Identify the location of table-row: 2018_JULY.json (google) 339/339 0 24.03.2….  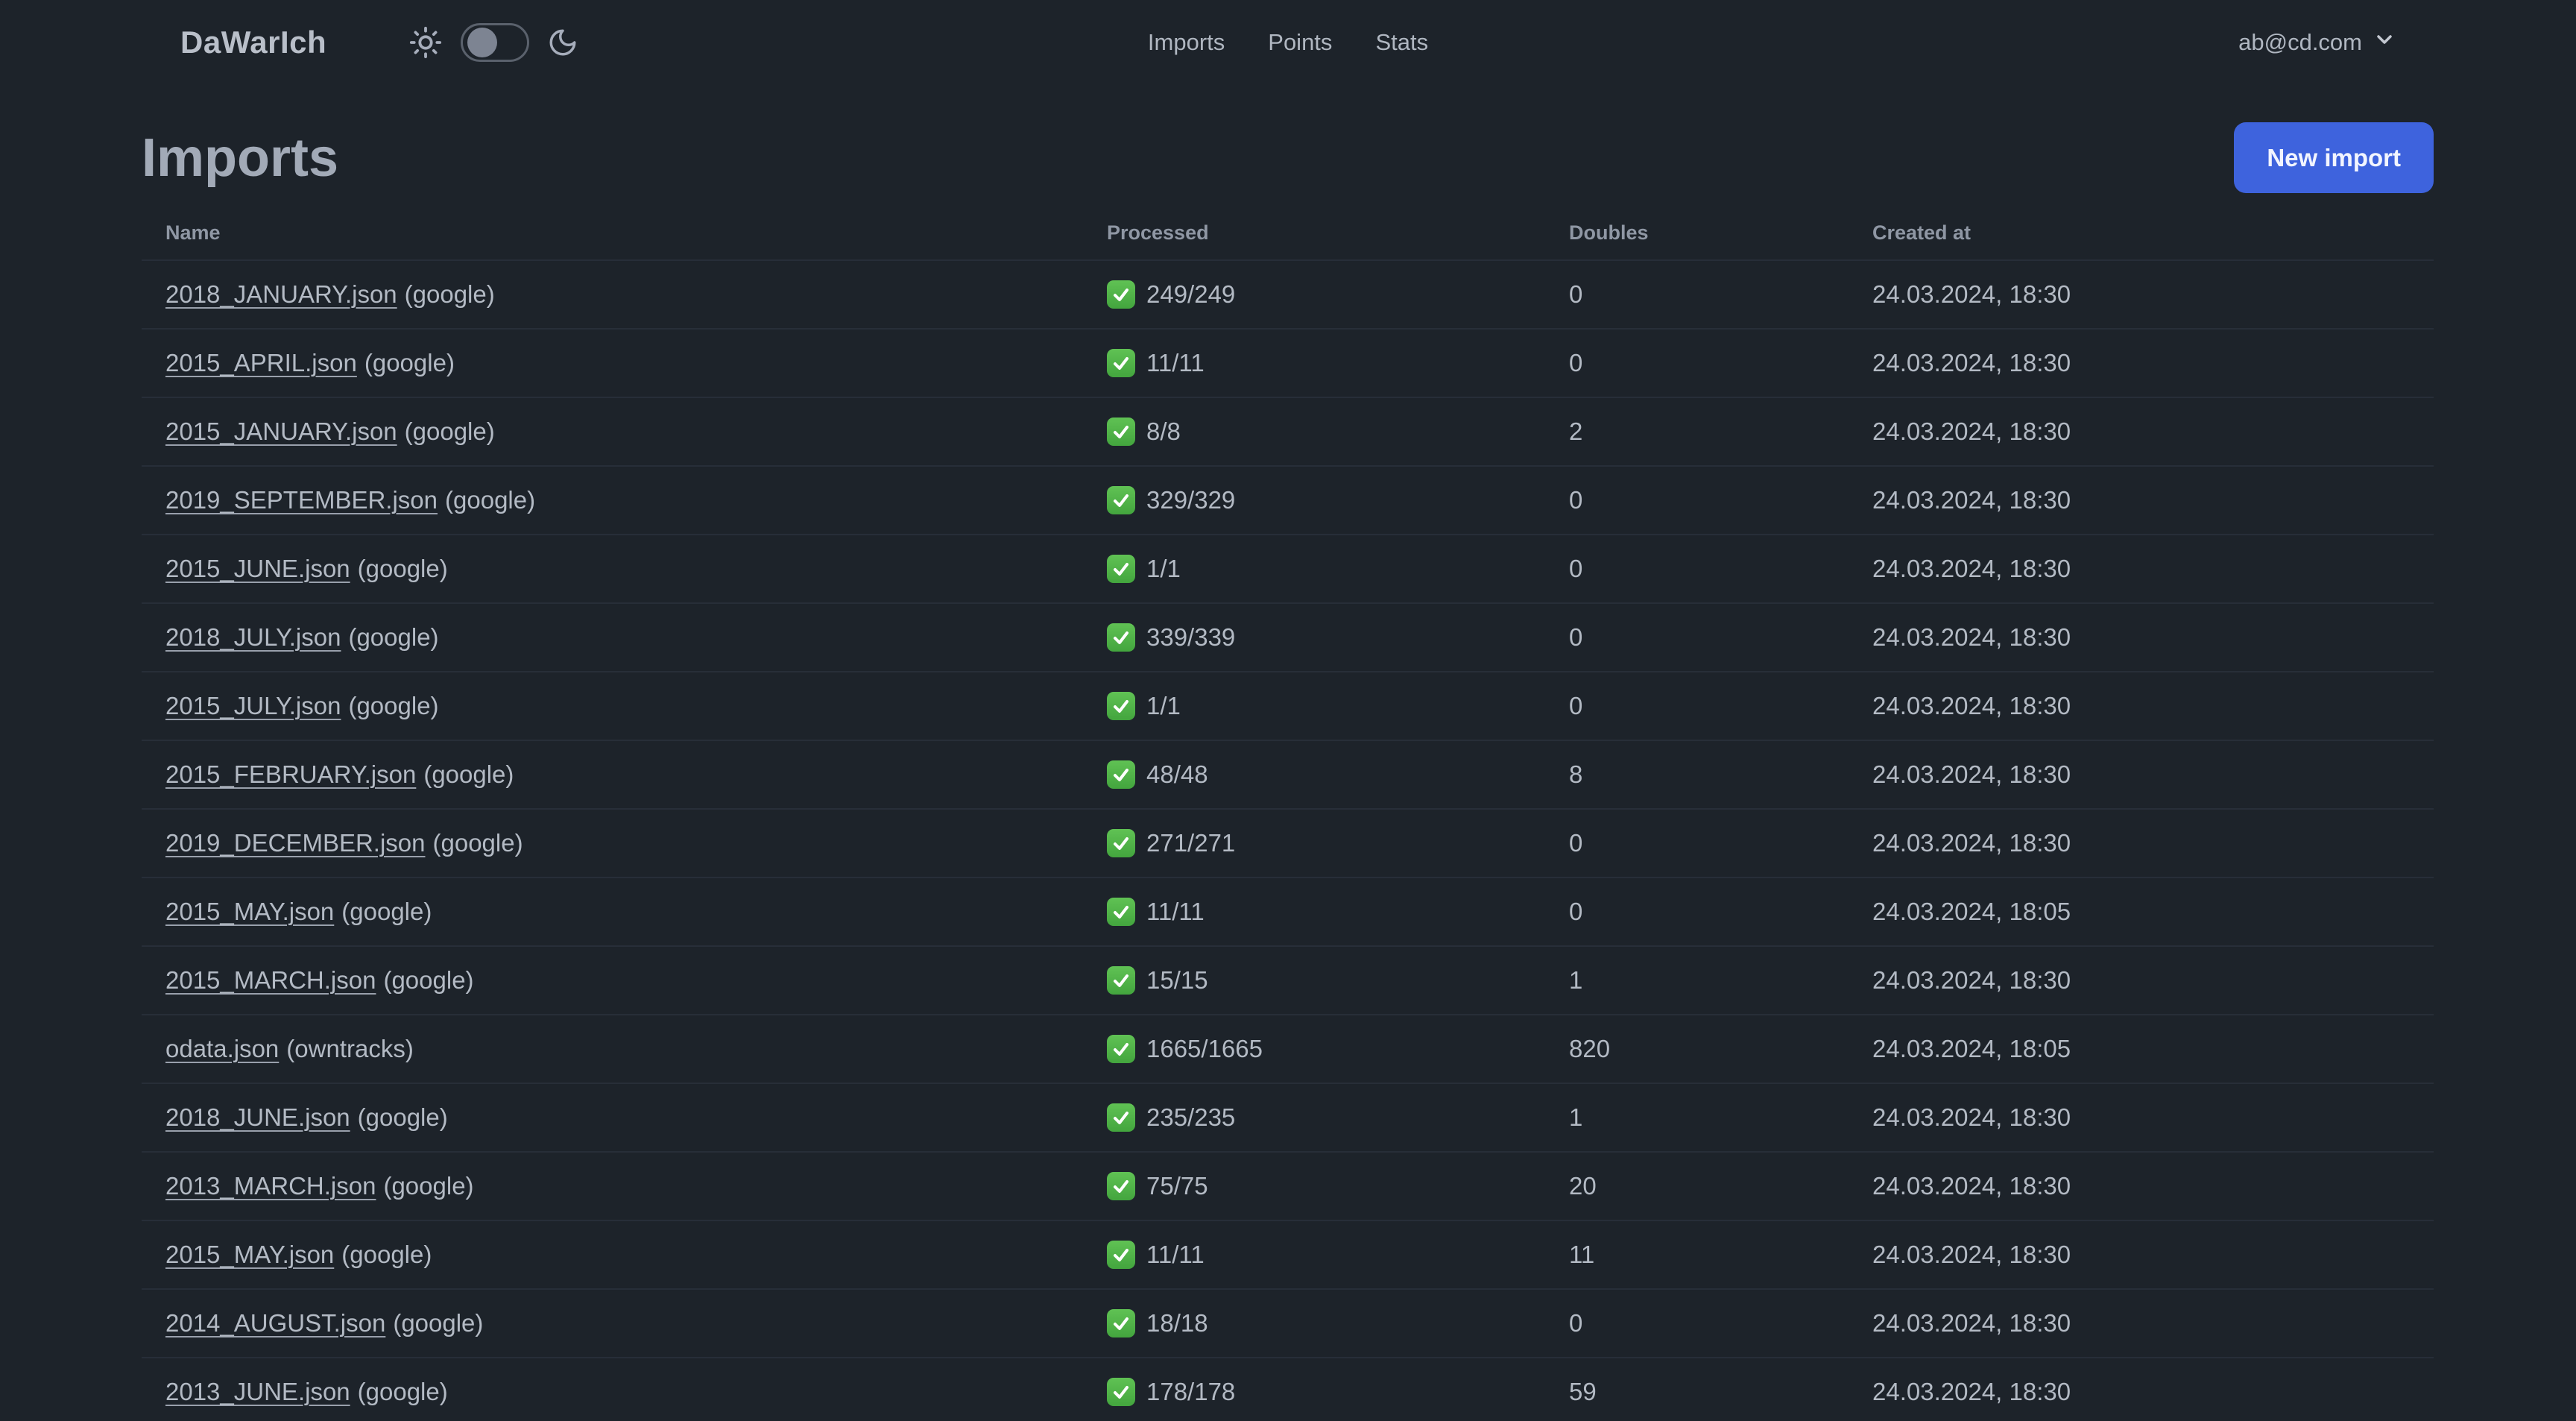
(1288, 637).